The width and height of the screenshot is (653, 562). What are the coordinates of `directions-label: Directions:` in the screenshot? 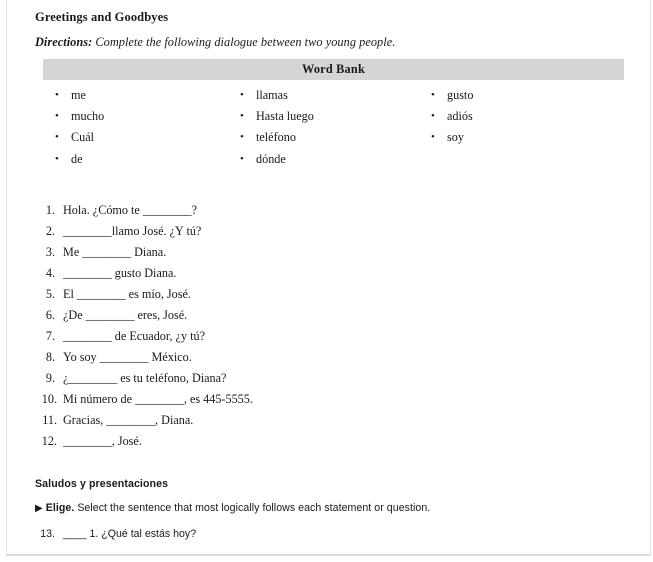 It's located at (64, 42).